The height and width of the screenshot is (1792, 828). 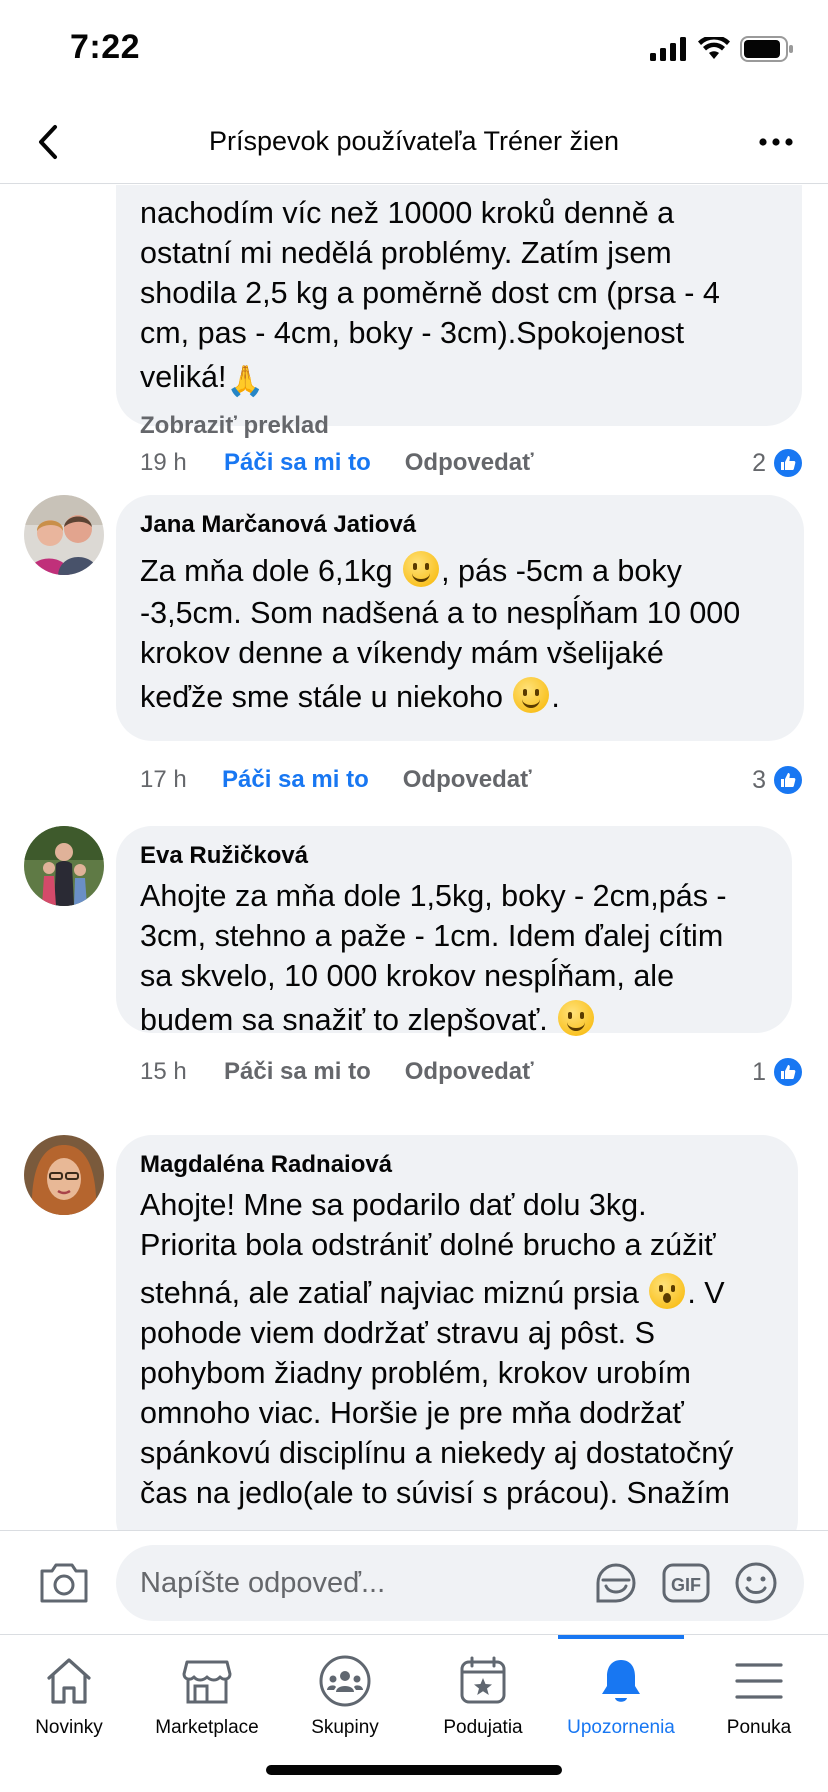 I want to click on groups-icon, so click(x=345, y=1681).